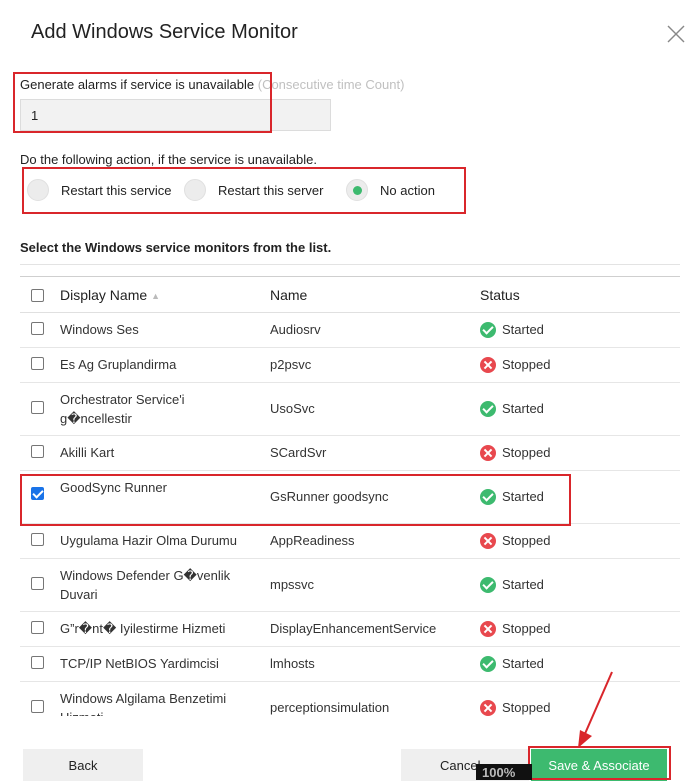 Image resolution: width=691 pixels, height=781 pixels. What do you see at coordinates (87, 452) in the screenshot?
I see `display-name-cell: Akilli Kart` at bounding box center [87, 452].